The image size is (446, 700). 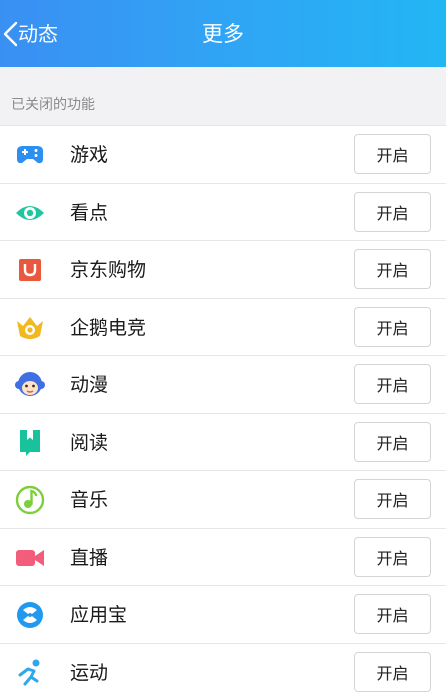 I want to click on list-item-jd-shopping: 京东购物 开启, so click(x=223, y=269).